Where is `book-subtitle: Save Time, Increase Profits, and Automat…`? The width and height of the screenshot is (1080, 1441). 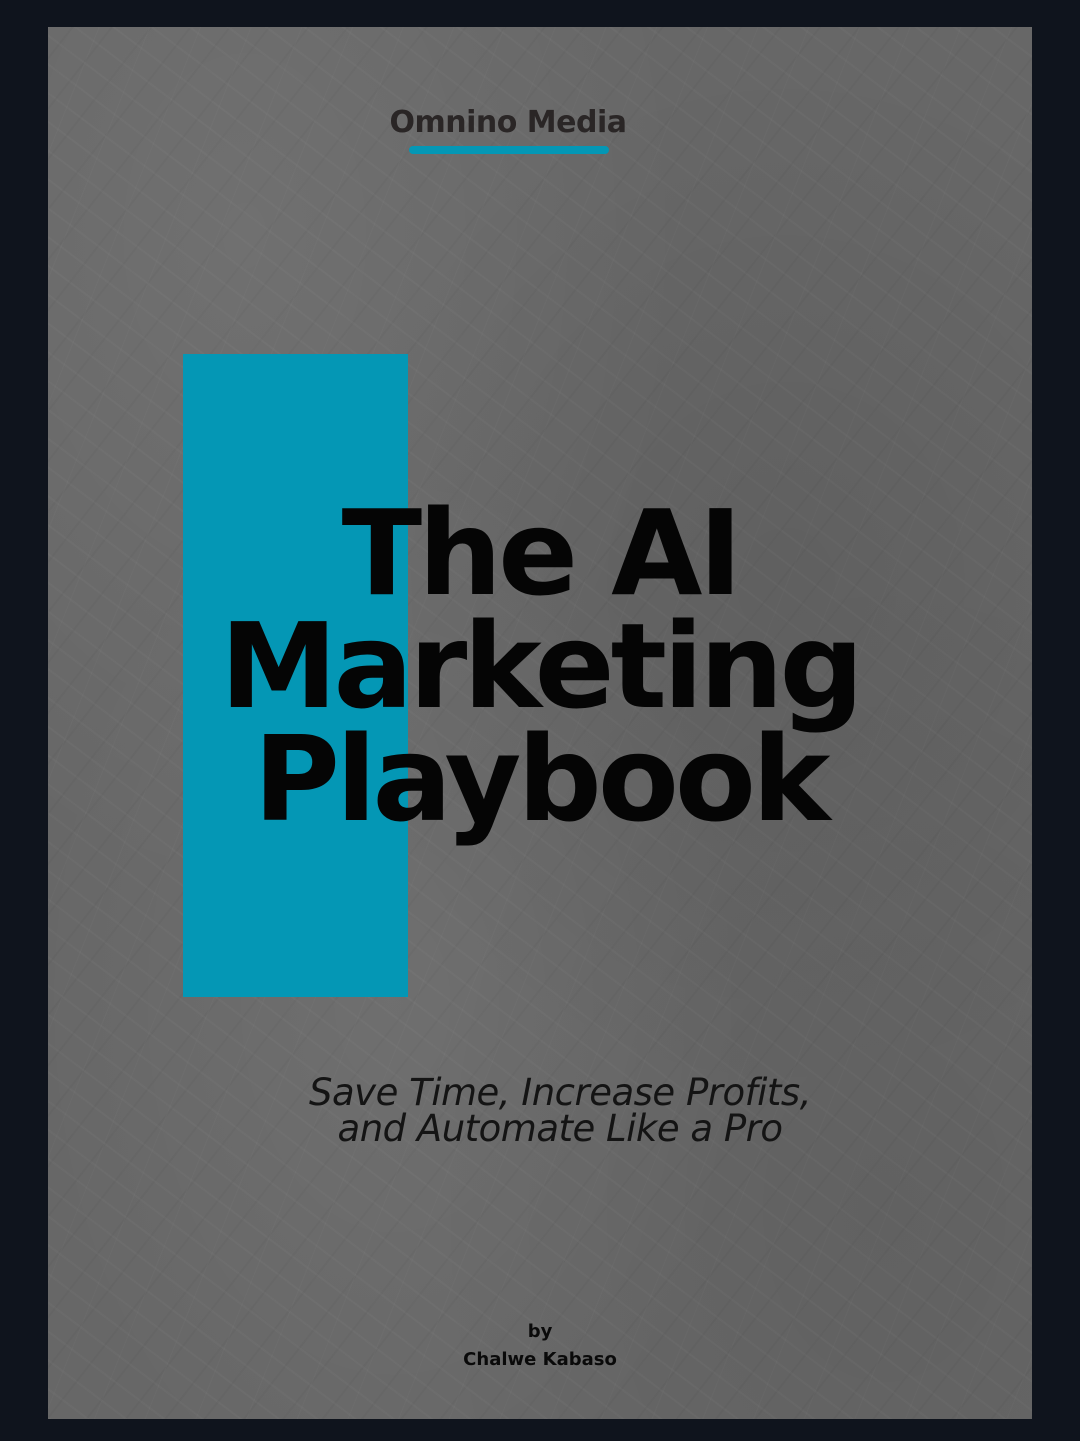 book-subtitle: Save Time, Increase Profits, and Automat… is located at coordinates (540, 1110).